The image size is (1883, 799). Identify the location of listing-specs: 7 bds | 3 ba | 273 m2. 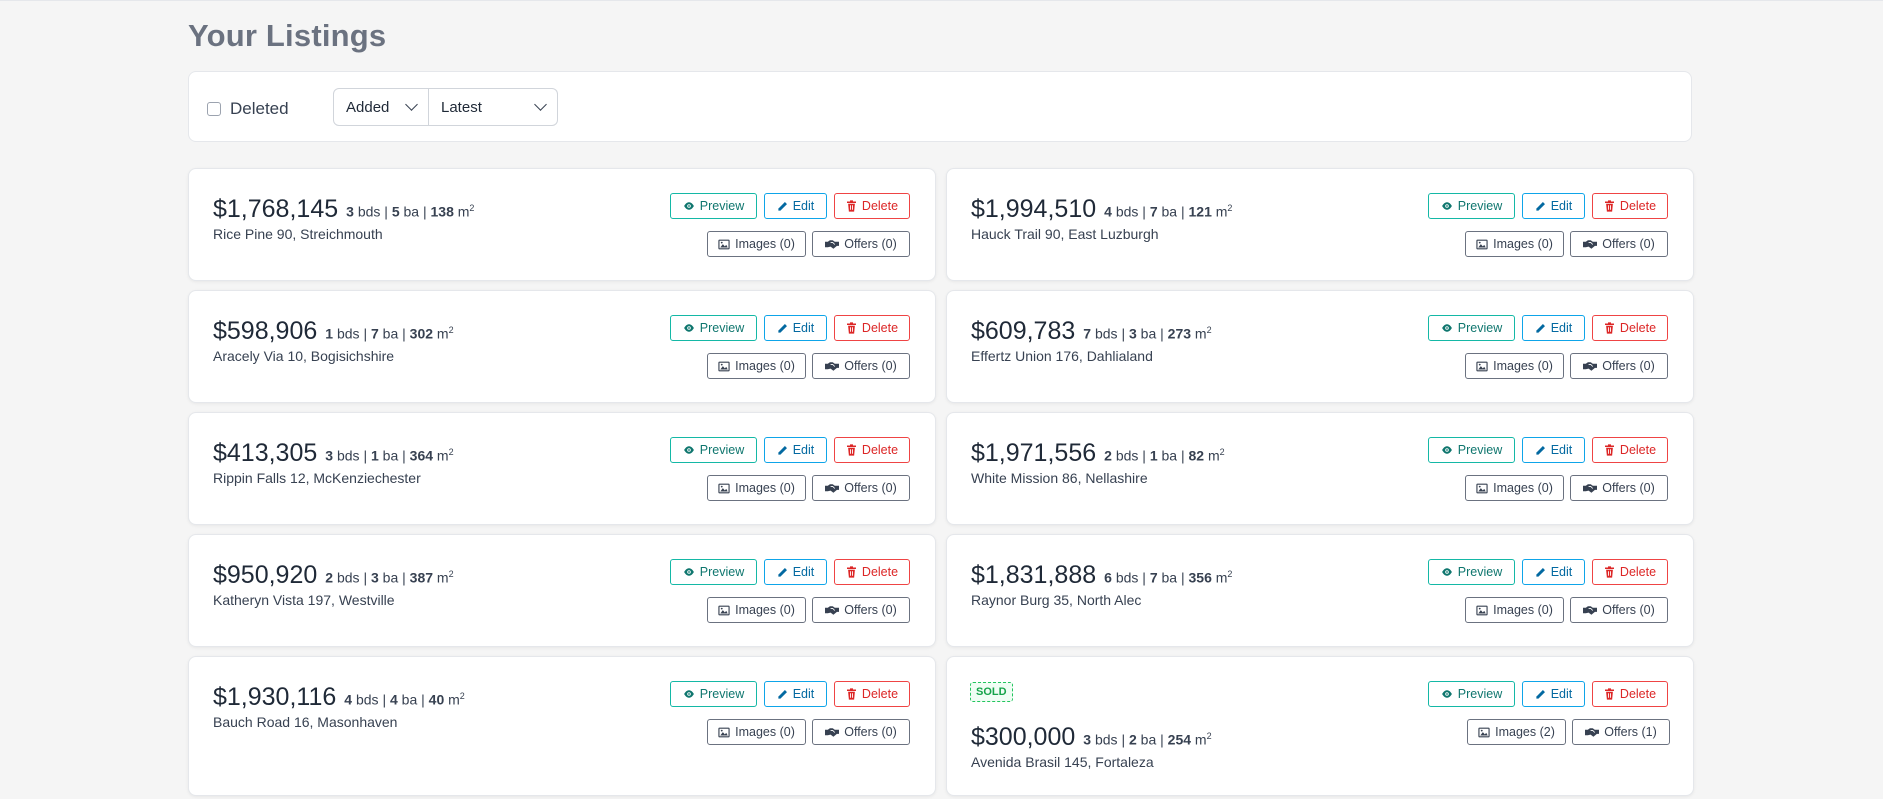
(1147, 333).